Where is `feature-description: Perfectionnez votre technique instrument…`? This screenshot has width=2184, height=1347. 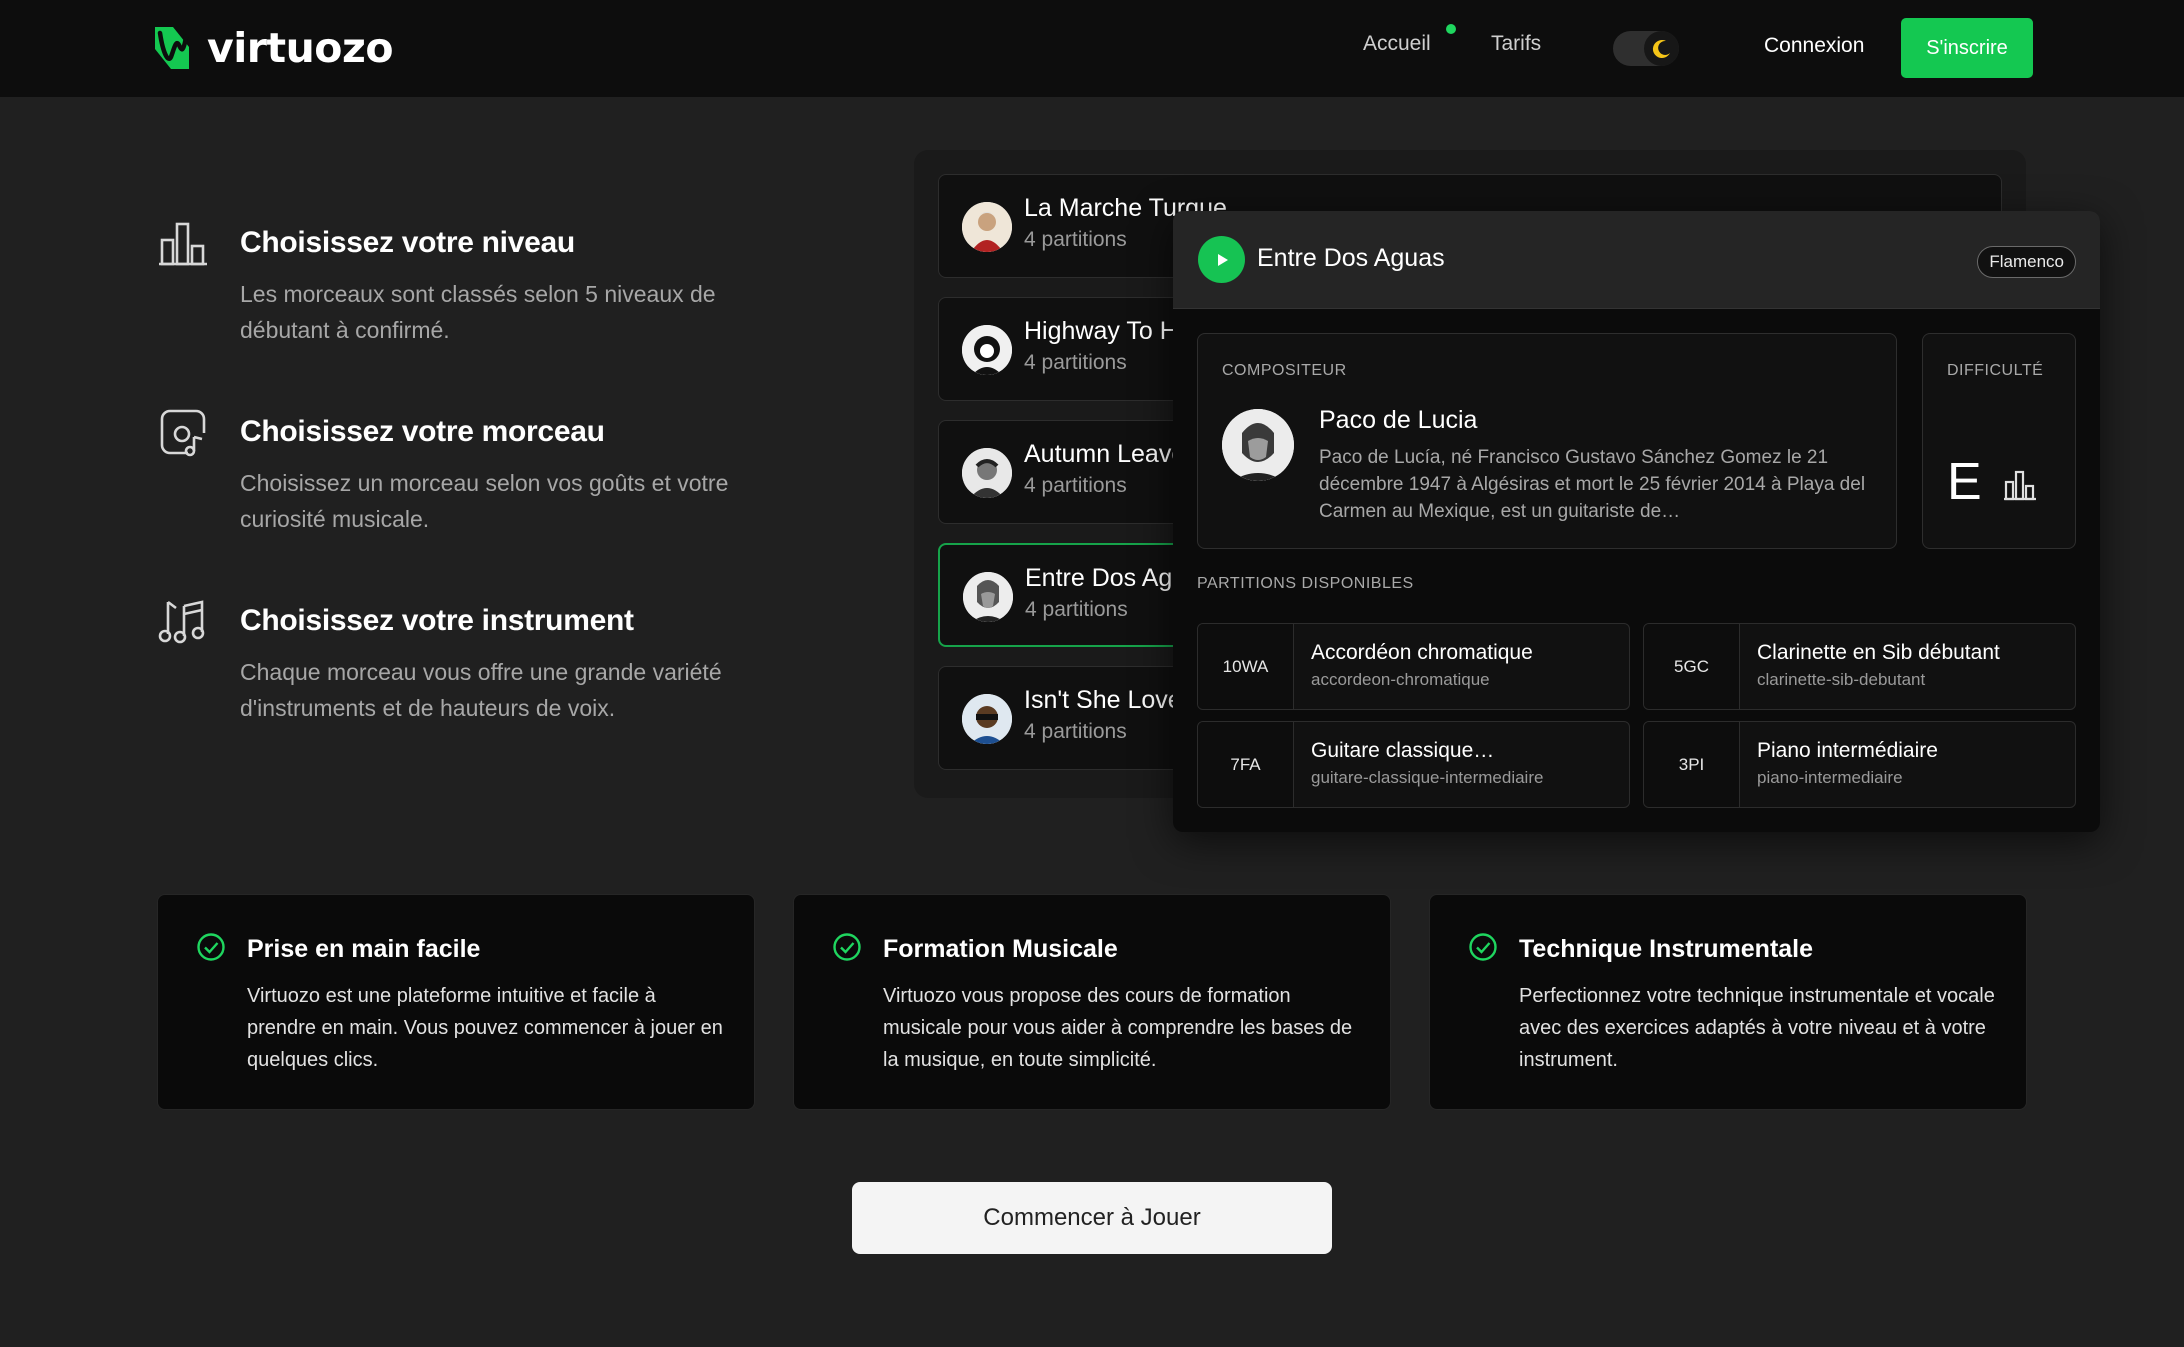
feature-description: Perfectionnez votre technique instrument… is located at coordinates (1757, 1028).